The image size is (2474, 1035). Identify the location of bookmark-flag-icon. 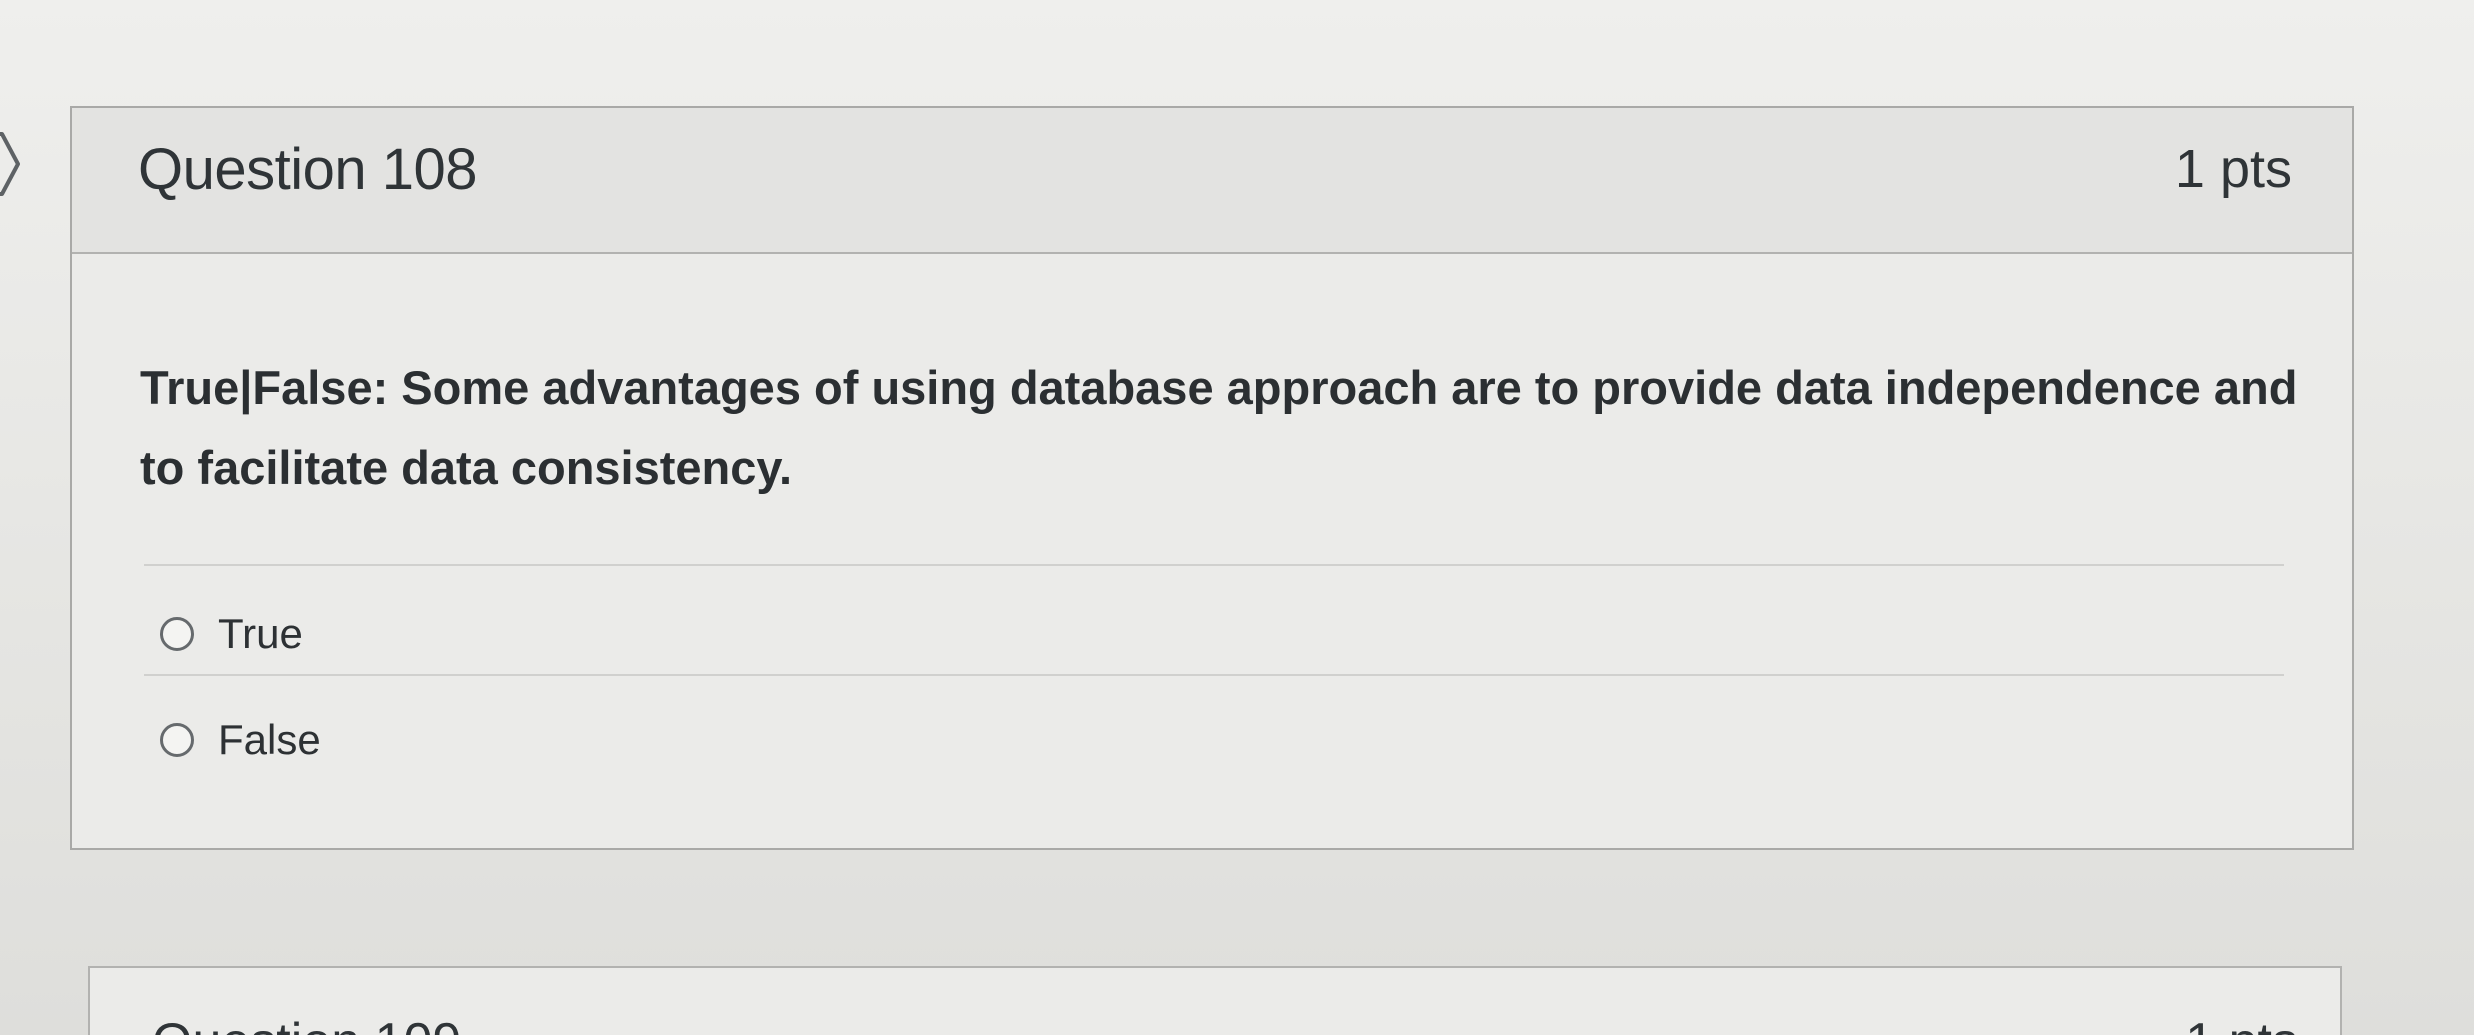
(20, 164).